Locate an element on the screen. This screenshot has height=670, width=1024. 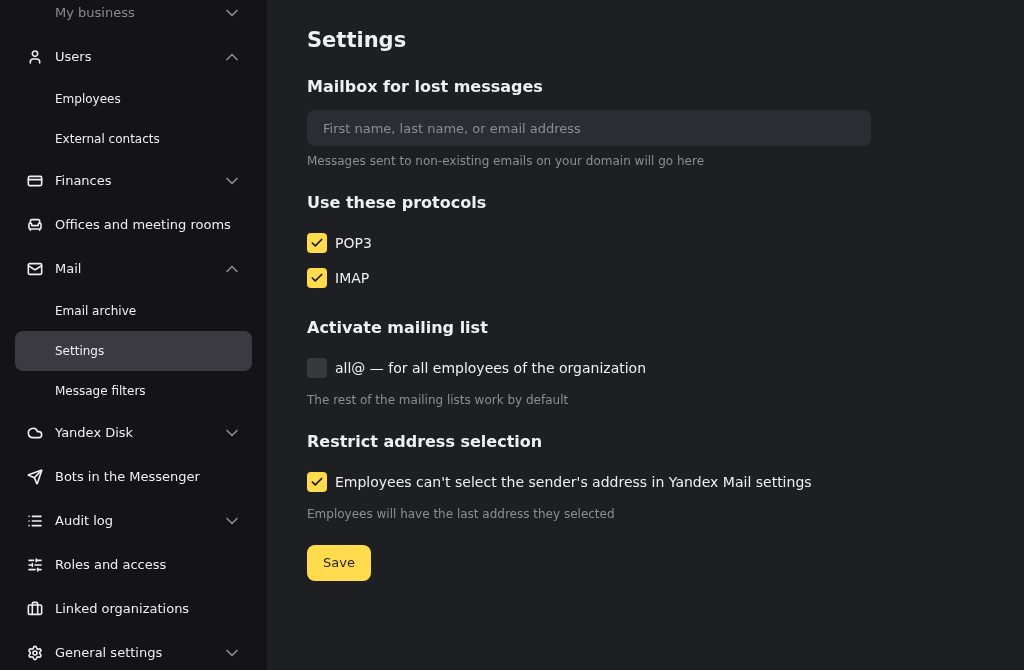
nav-item: Finances is located at coordinates (133, 181).